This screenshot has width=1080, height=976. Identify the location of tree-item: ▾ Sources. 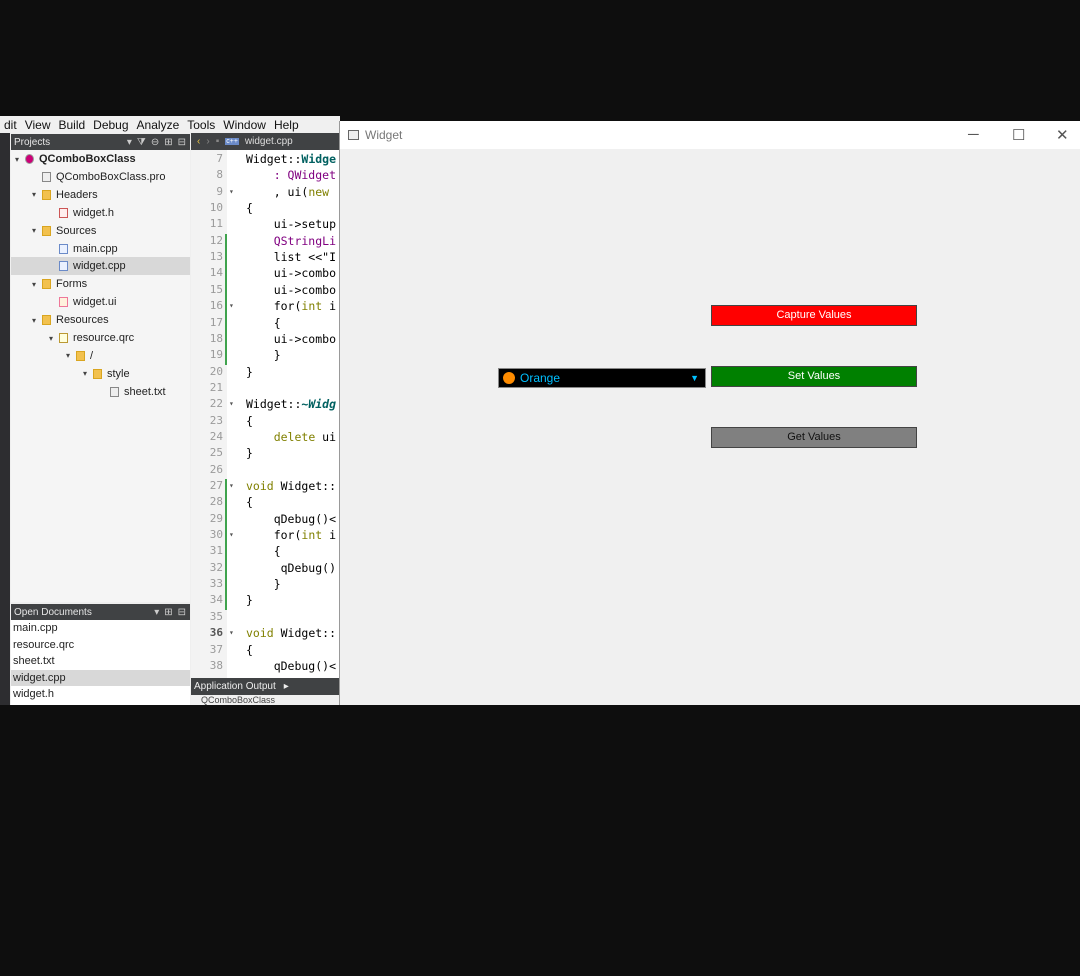
(100, 231).